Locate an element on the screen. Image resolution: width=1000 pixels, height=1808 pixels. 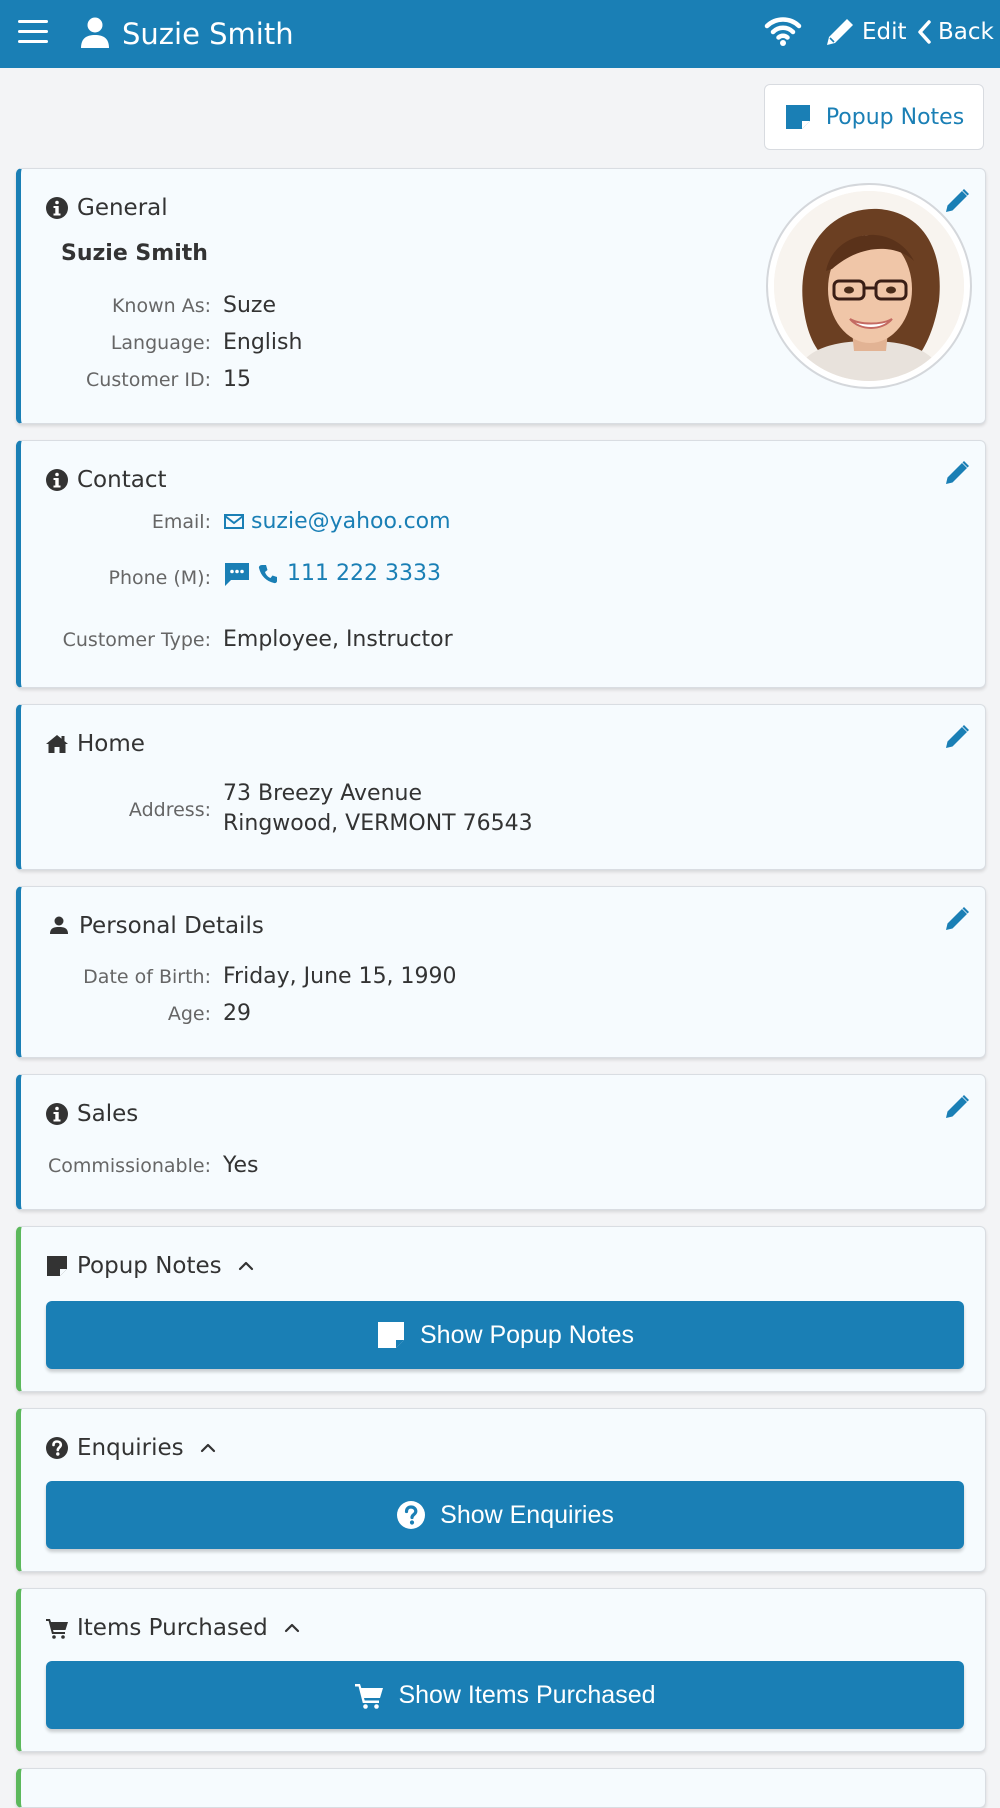
items-purchased-title: Items Purchased is located at coordinates (172, 1628).